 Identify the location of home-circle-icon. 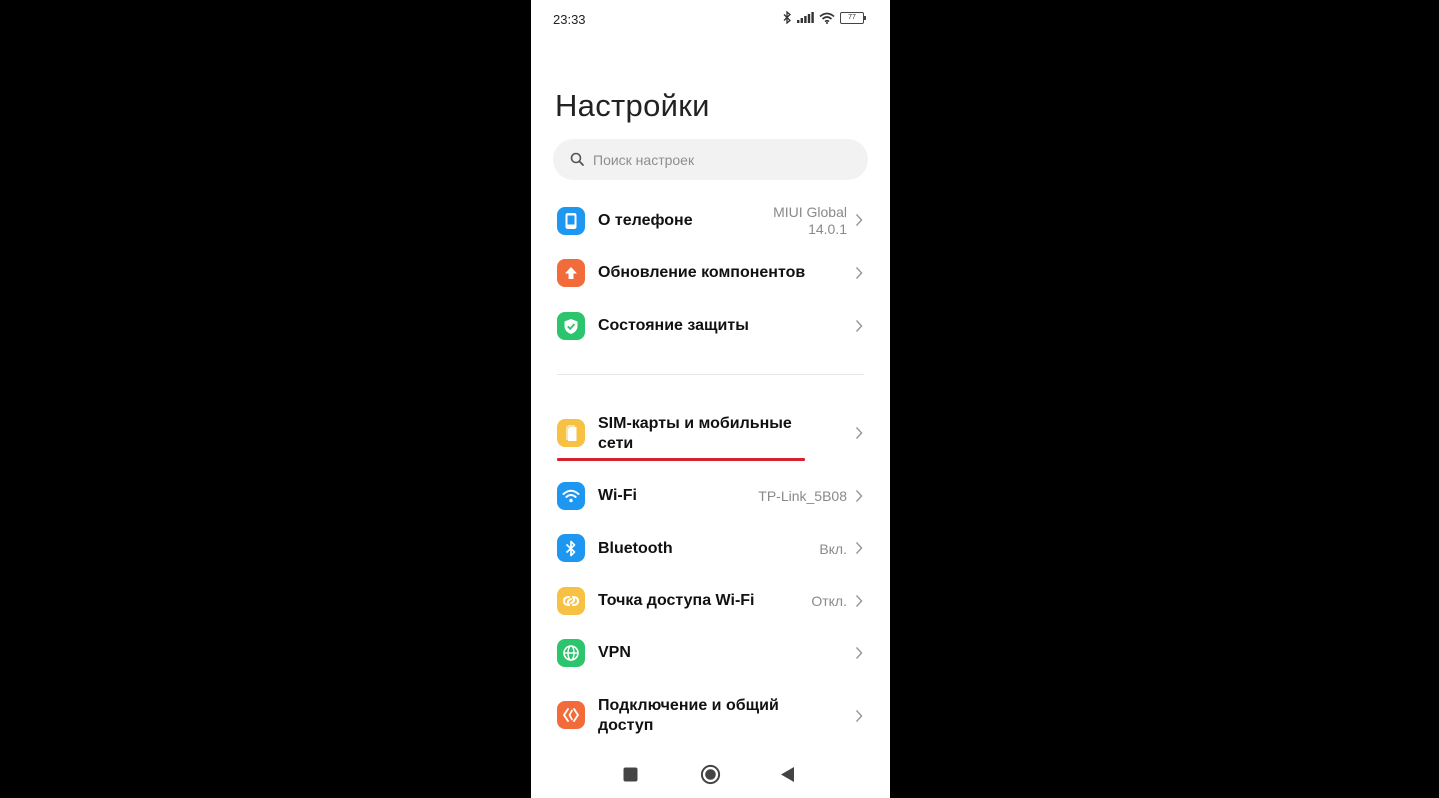
(710, 774).